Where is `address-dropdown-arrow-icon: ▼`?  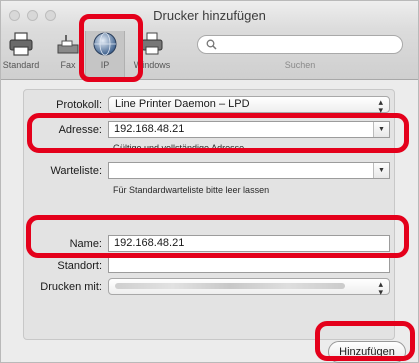
address-dropdown-arrow-icon: ▼ is located at coordinates (381, 129).